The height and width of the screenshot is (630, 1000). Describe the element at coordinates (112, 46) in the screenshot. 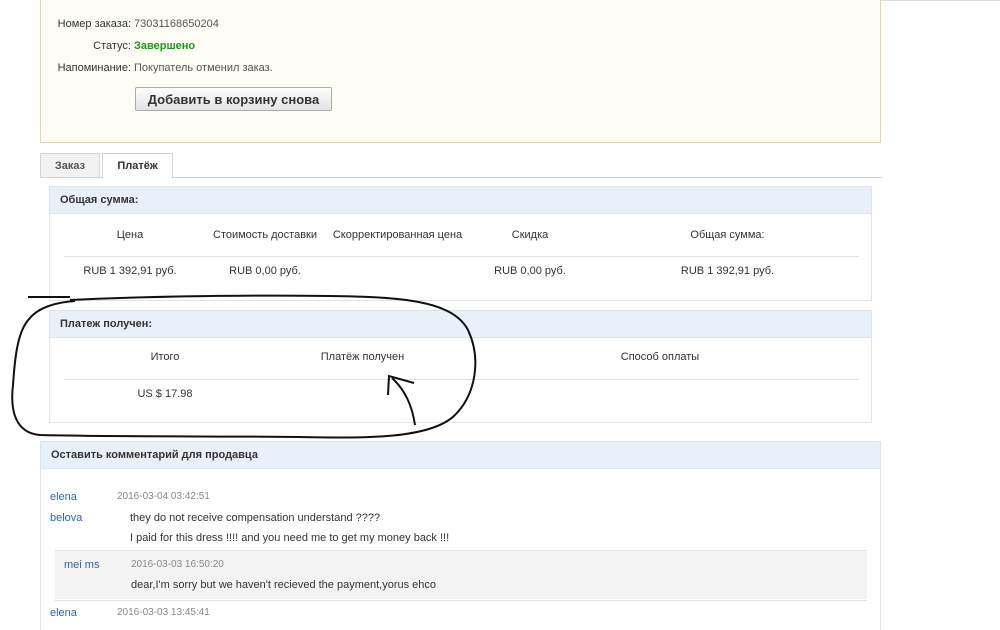

I see `order-status-label: Статус:` at that location.